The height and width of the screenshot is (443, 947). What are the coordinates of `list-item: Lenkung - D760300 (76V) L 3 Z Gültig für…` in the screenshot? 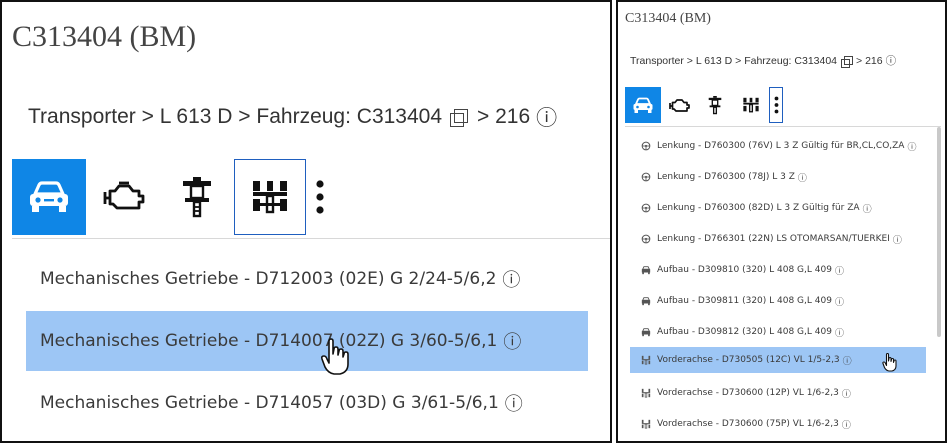 It's located at (778, 146).